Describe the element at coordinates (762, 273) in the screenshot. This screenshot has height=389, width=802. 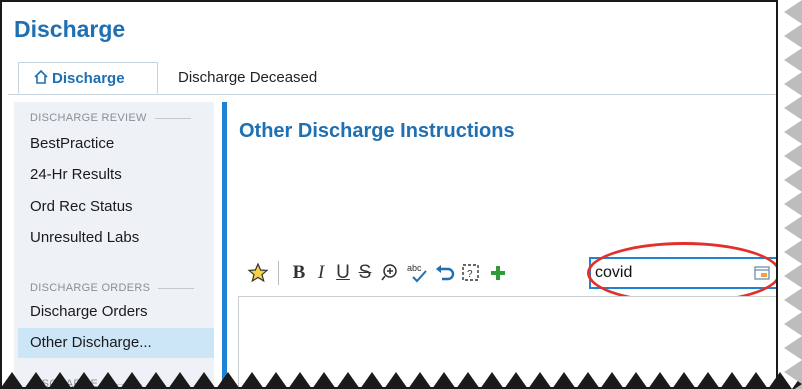
I see `window-icon` at that location.